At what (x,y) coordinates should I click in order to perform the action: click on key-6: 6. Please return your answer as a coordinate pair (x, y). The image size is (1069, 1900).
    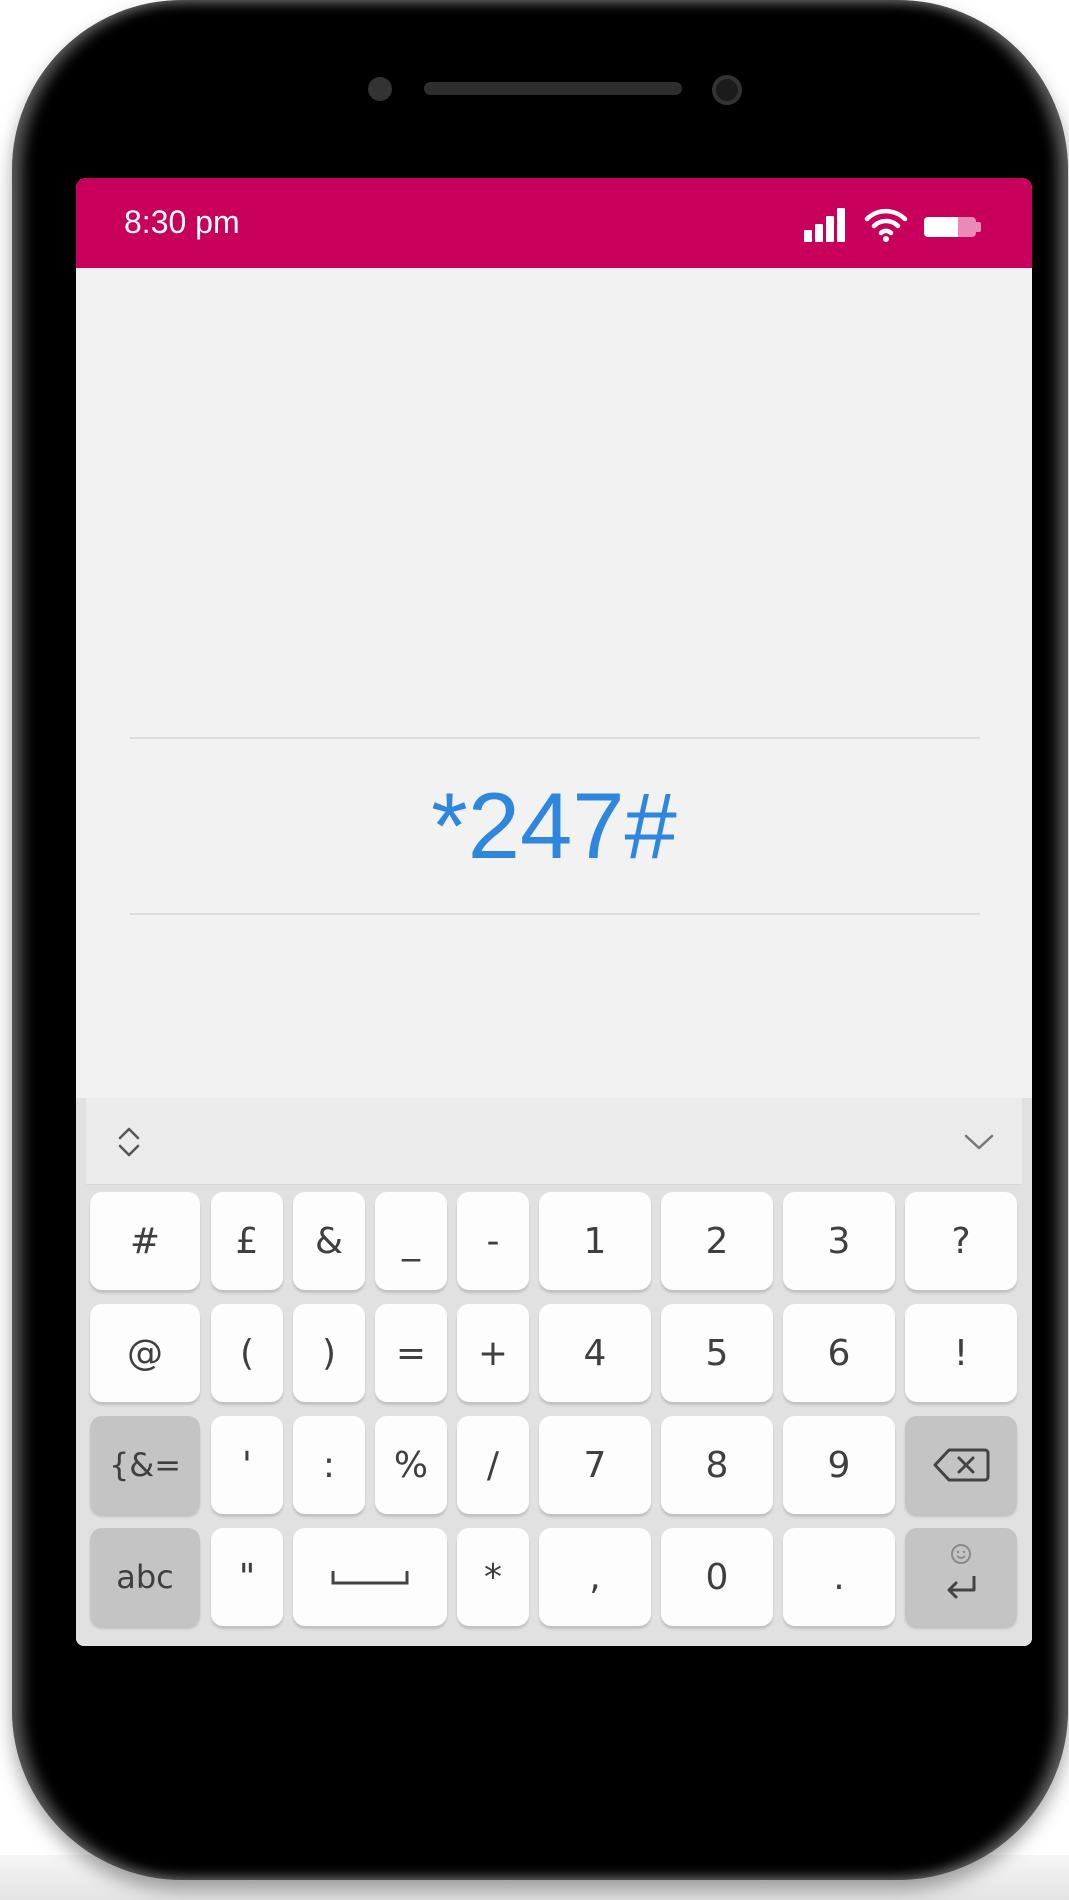
    Looking at the image, I should click on (839, 1353).